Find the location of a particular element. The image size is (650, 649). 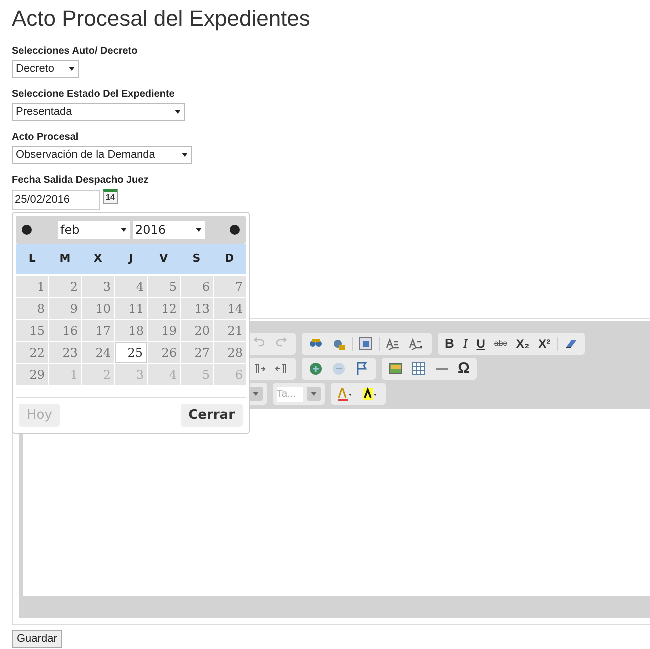

day-cell: 27 is located at coordinates (197, 352).